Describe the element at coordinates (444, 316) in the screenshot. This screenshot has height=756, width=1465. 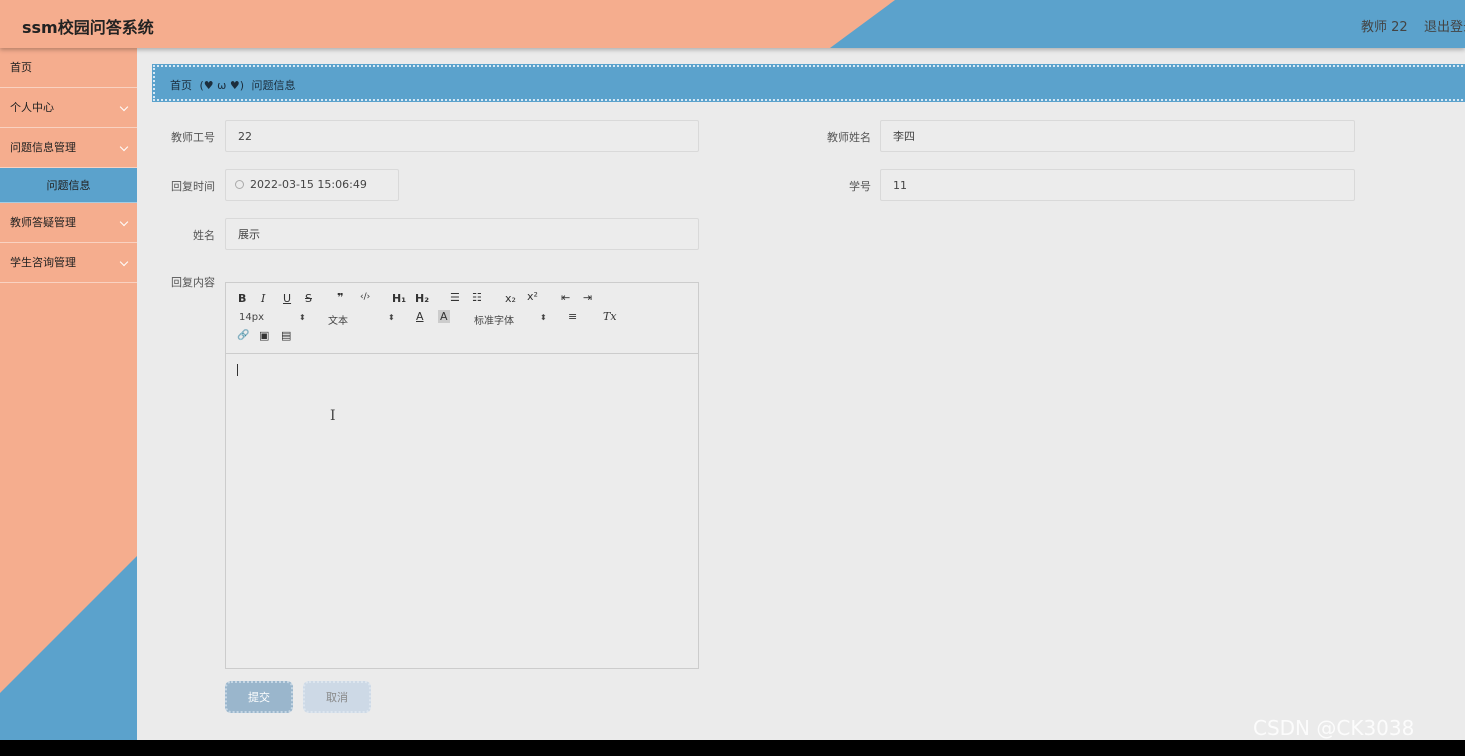
I see `background-color-icon: A` at that location.